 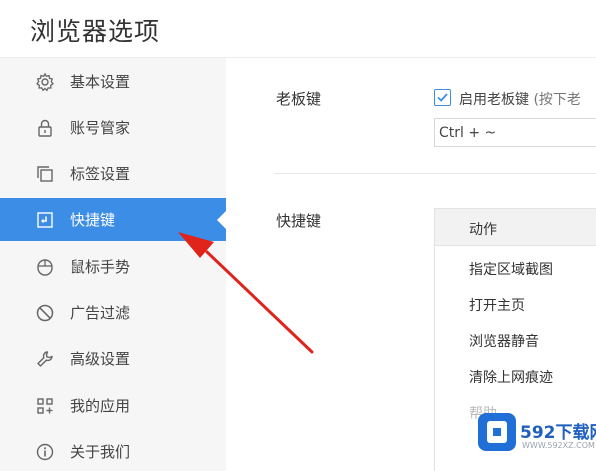 What do you see at coordinates (483, 230) in the screenshot?
I see `column-header-action: 动作` at bounding box center [483, 230].